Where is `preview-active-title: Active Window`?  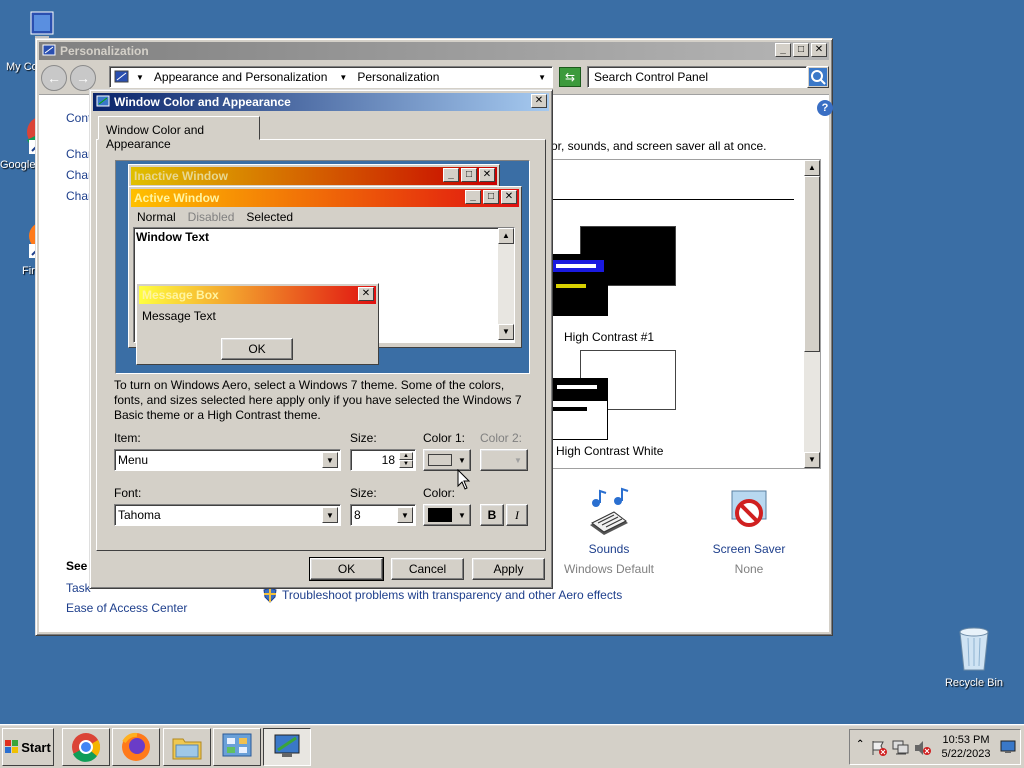 preview-active-title: Active Window is located at coordinates (177, 198).